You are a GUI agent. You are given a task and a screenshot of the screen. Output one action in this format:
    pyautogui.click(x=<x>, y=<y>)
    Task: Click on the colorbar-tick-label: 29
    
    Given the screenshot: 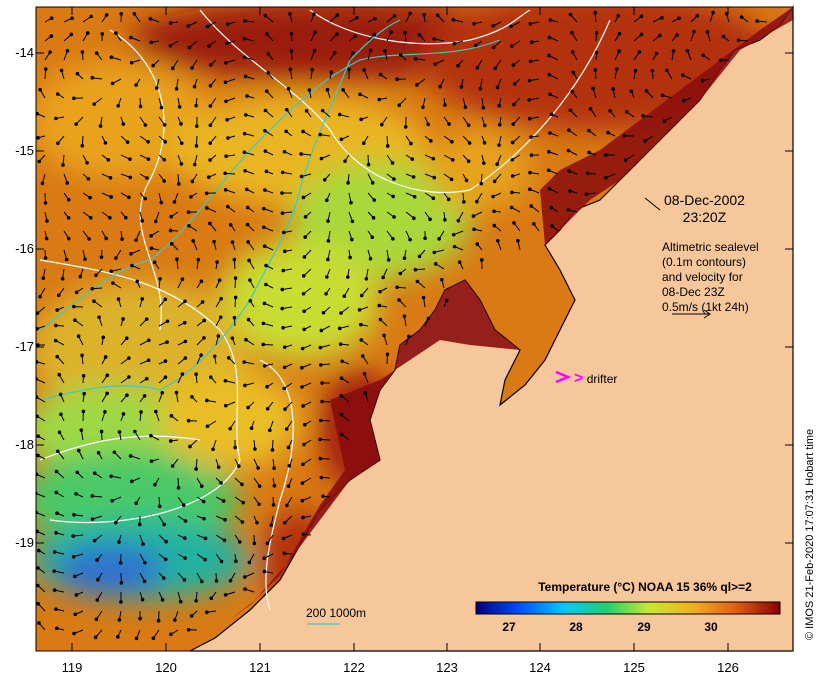 What is the action you would take?
    pyautogui.click(x=644, y=627)
    